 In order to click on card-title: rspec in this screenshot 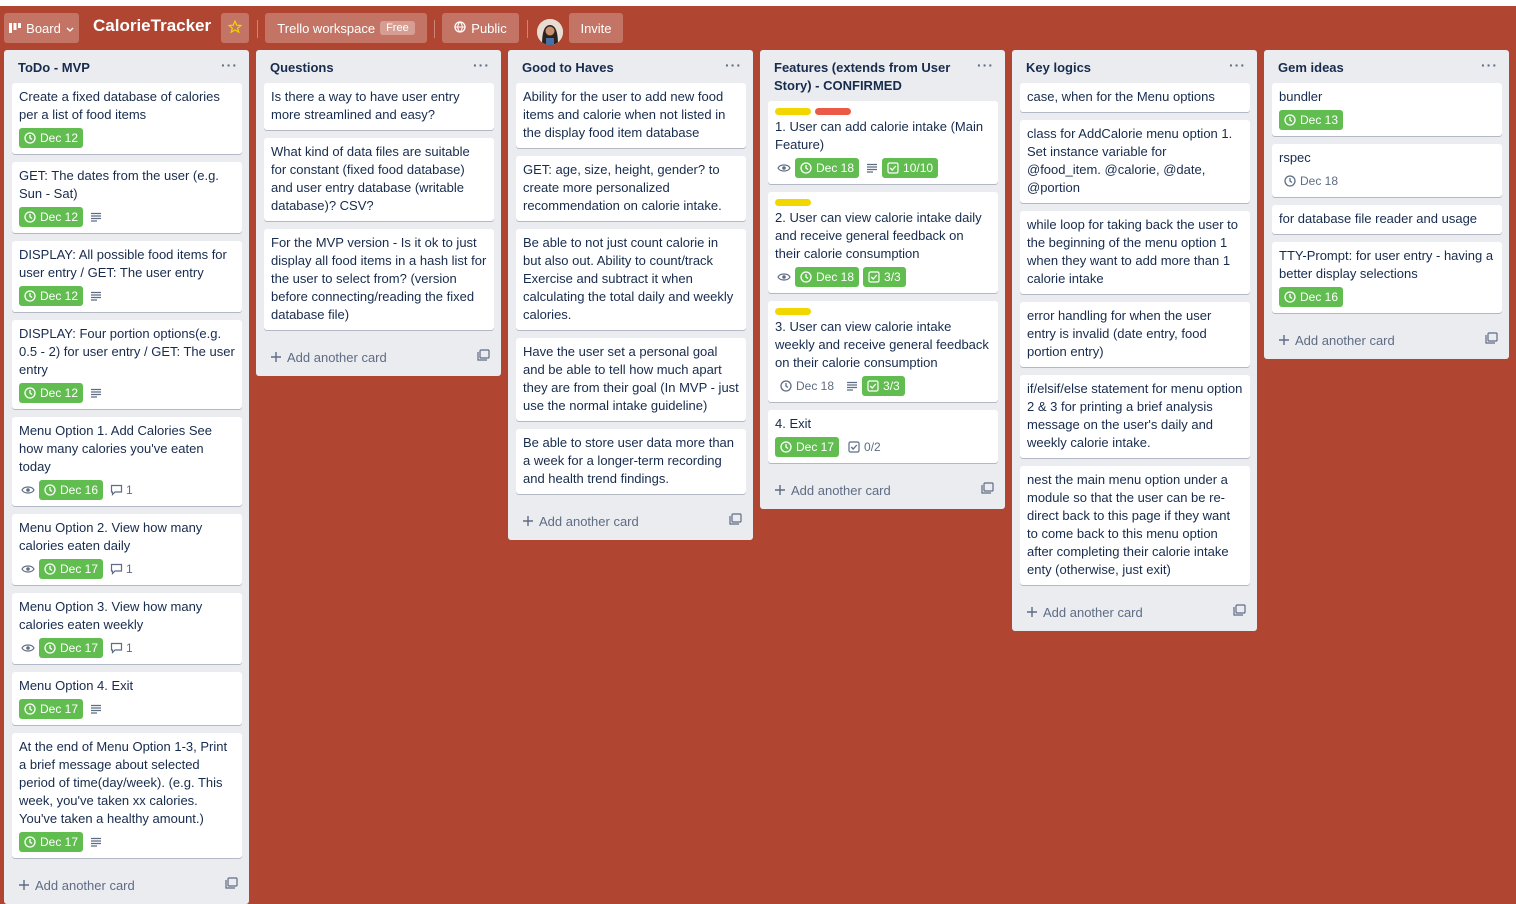, I will do `click(1295, 157)`.